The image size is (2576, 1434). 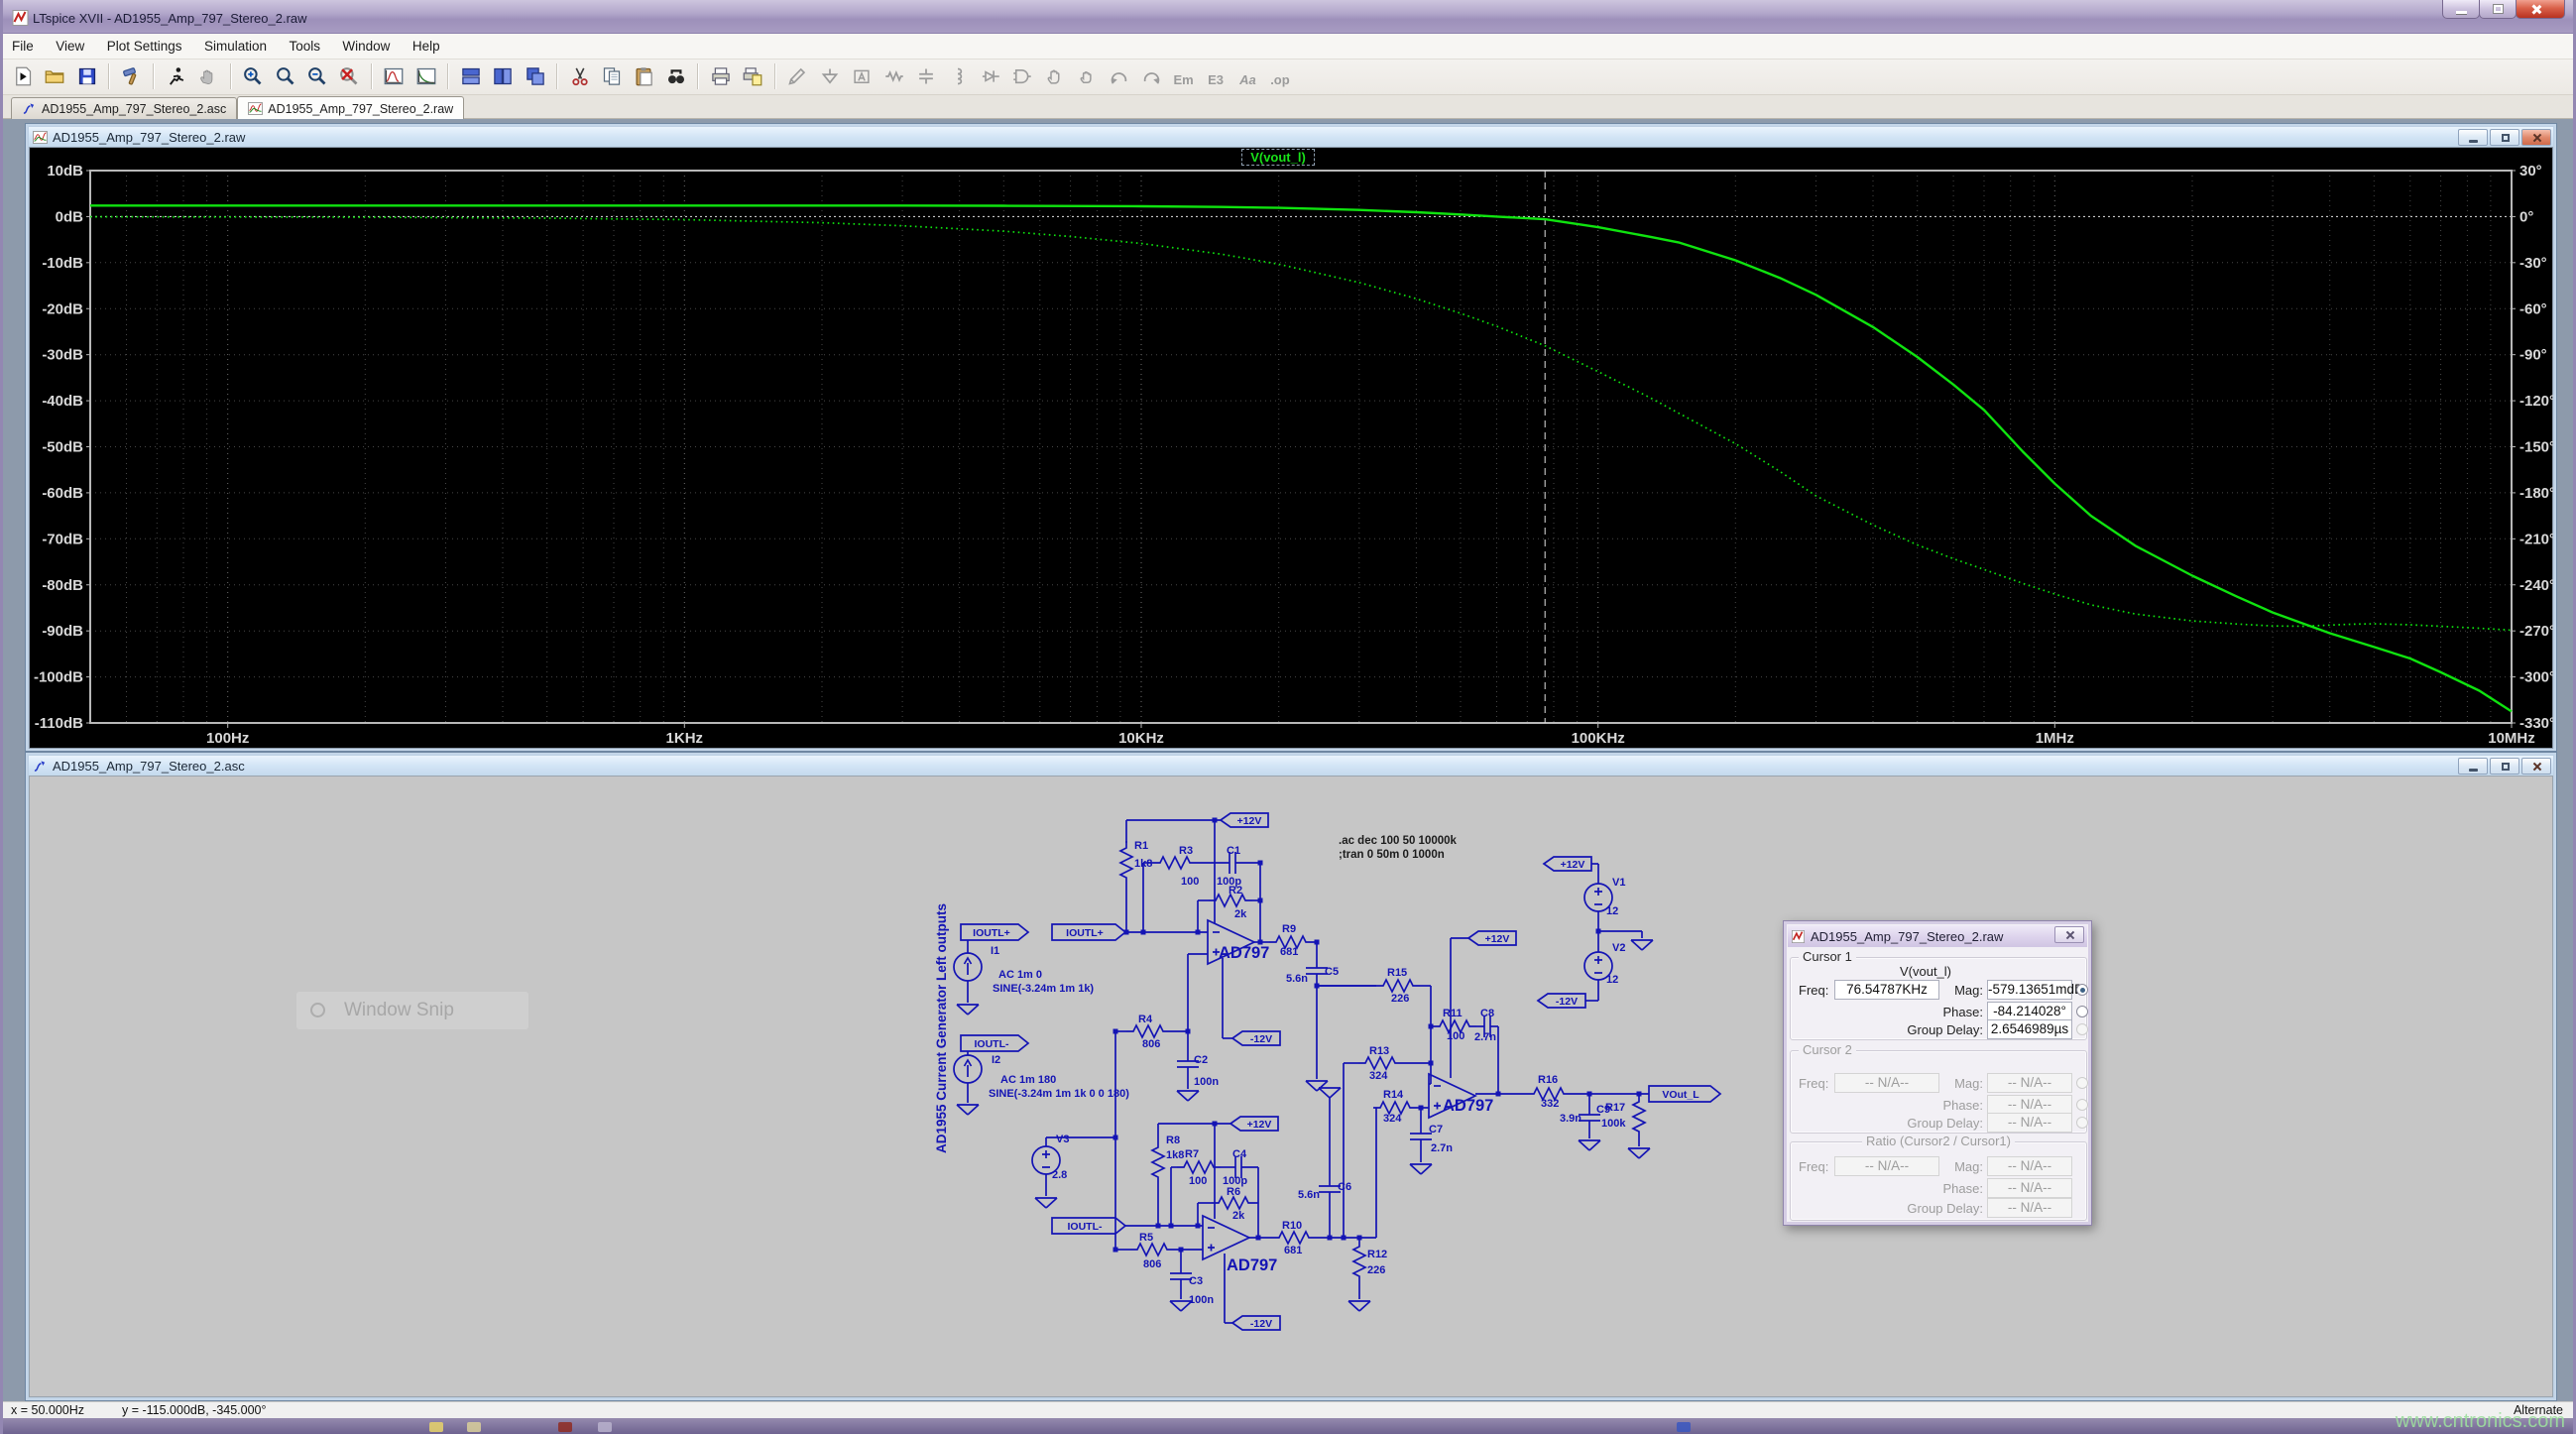 What do you see at coordinates (1278, 157) in the screenshot?
I see `trace-legend: V(vout_l)` at bounding box center [1278, 157].